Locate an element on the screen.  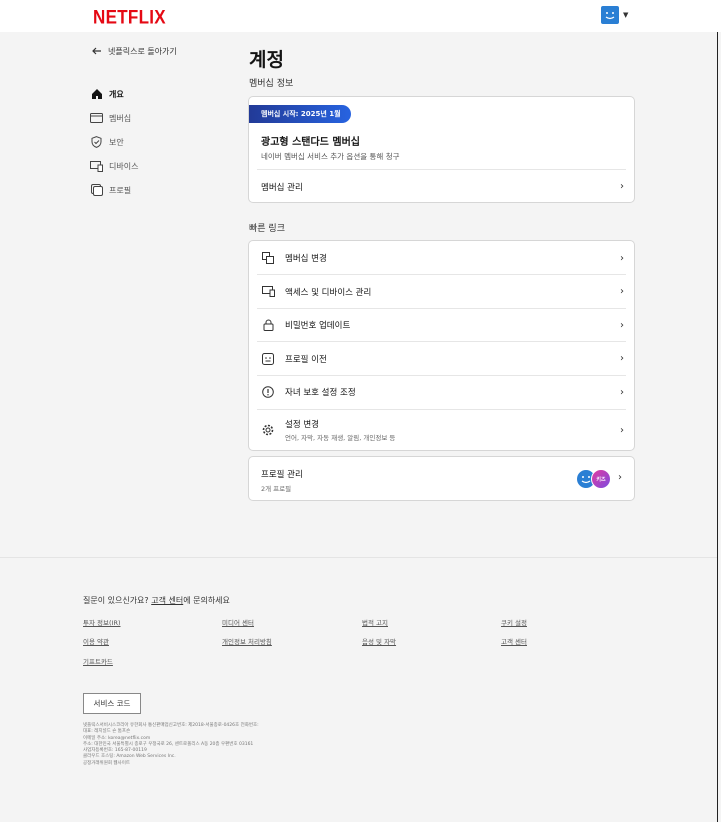
shield-icon is located at coordinates (96, 142).